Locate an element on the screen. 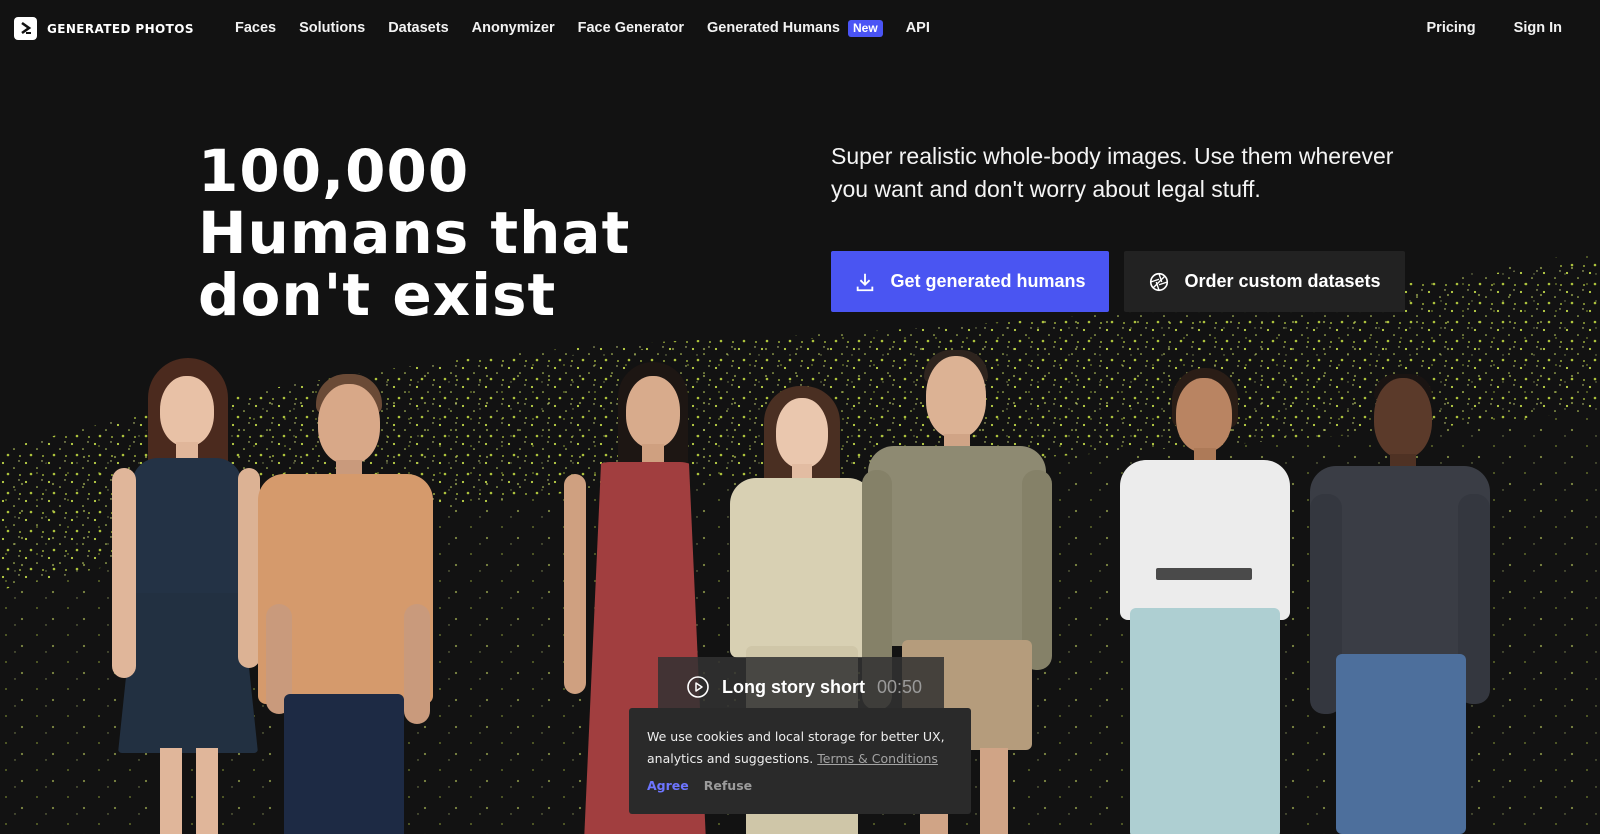  order-custom-datasets-button: Order custom datasets is located at coordinates (1264, 281).